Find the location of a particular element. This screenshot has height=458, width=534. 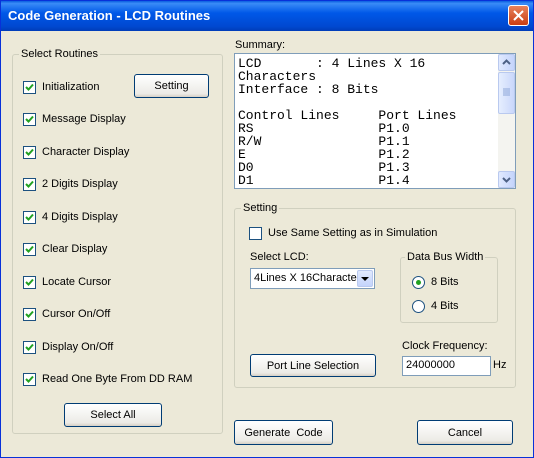

select-all-button-label: Select All is located at coordinates (113, 415).